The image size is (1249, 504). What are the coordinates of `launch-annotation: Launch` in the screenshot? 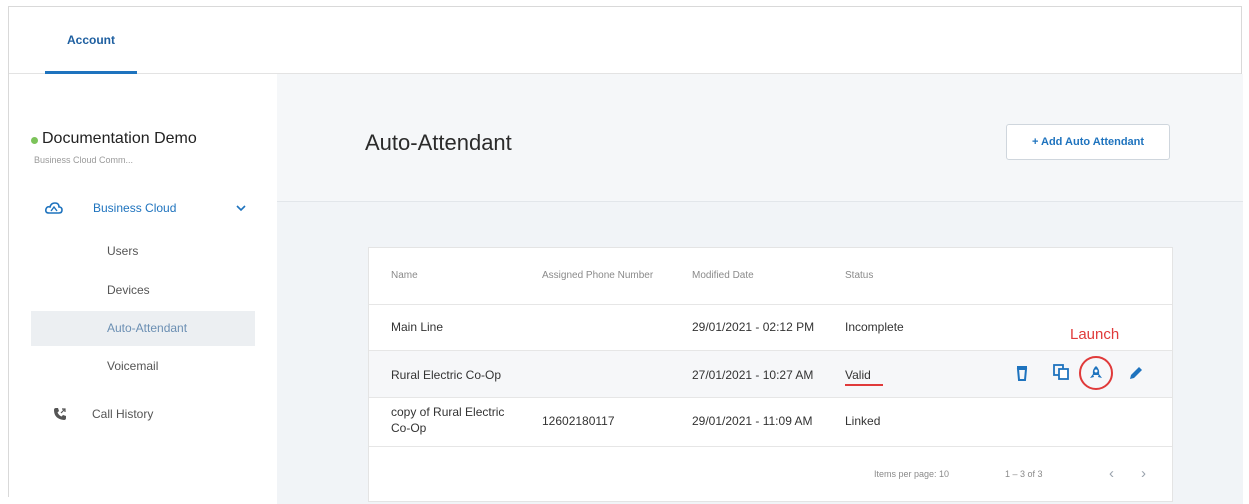 It's located at (1095, 334).